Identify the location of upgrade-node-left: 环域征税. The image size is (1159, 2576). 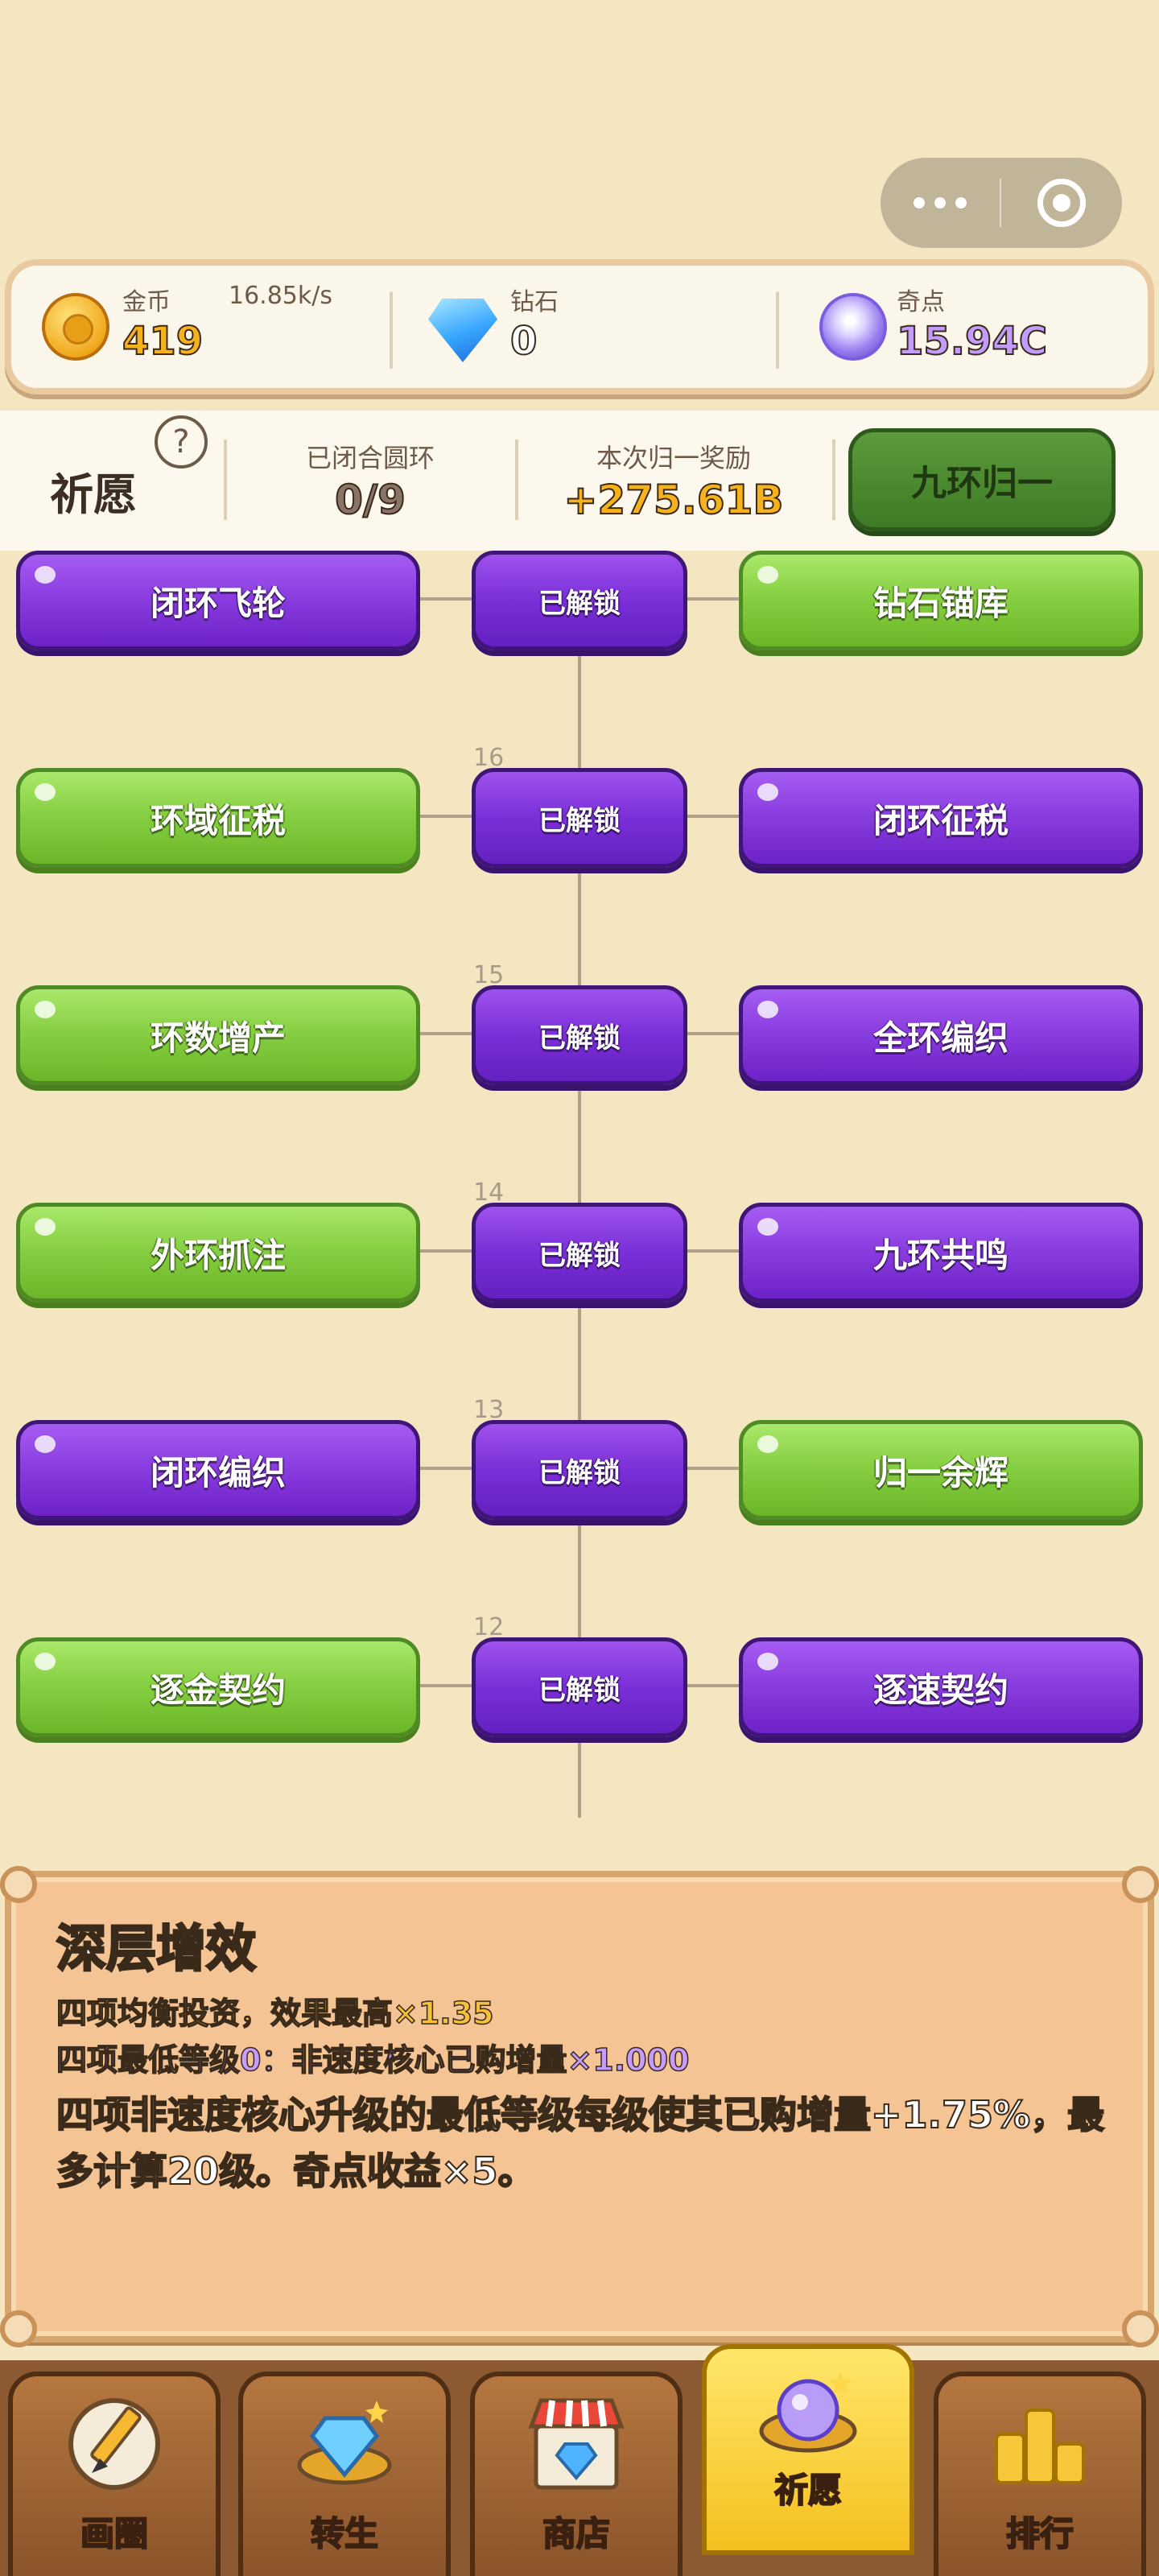
(218, 818).